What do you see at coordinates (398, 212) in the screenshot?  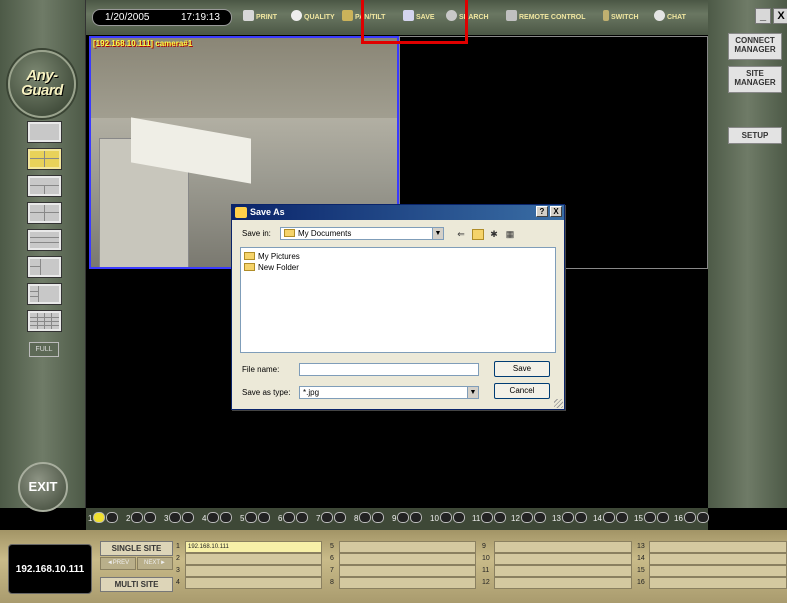 I see `dialog-title-bar: Save As ? X` at bounding box center [398, 212].